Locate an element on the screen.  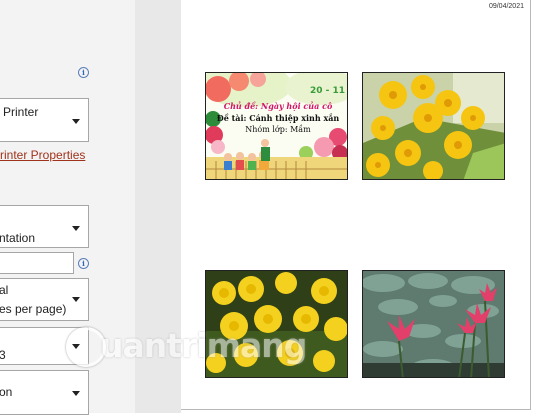
preview-image-yellow-apricot-blossom is located at coordinates (433, 126).